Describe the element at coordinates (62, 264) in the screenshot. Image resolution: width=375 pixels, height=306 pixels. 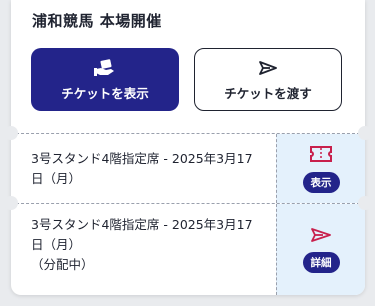
I see `distribution-status: （分配中）` at that location.